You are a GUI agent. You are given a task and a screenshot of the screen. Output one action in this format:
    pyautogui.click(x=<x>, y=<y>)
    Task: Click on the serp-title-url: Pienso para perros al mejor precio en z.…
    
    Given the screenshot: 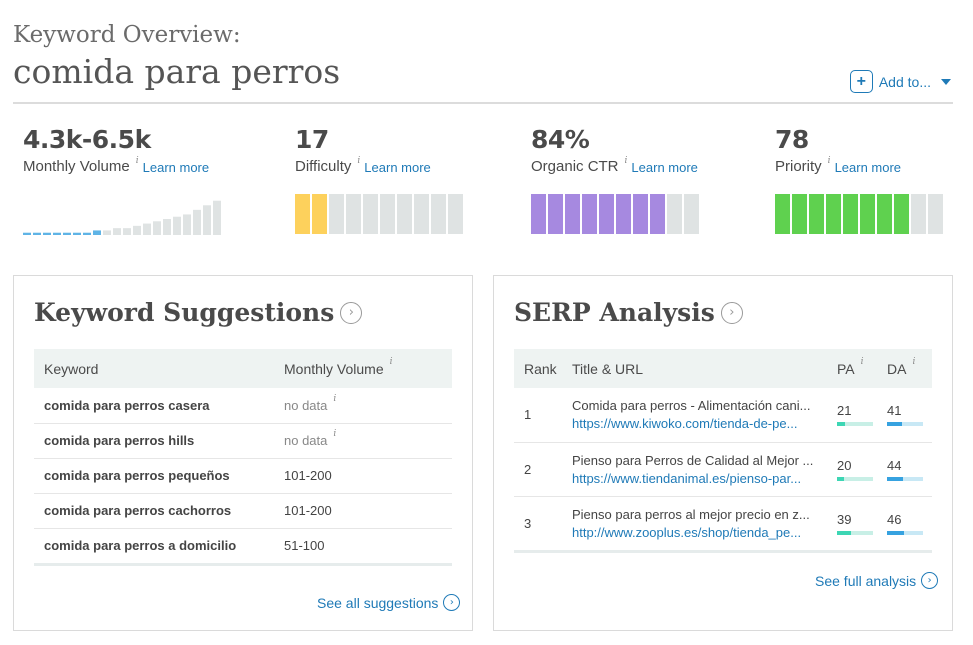 What is the action you would take?
    pyautogui.click(x=704, y=523)
    